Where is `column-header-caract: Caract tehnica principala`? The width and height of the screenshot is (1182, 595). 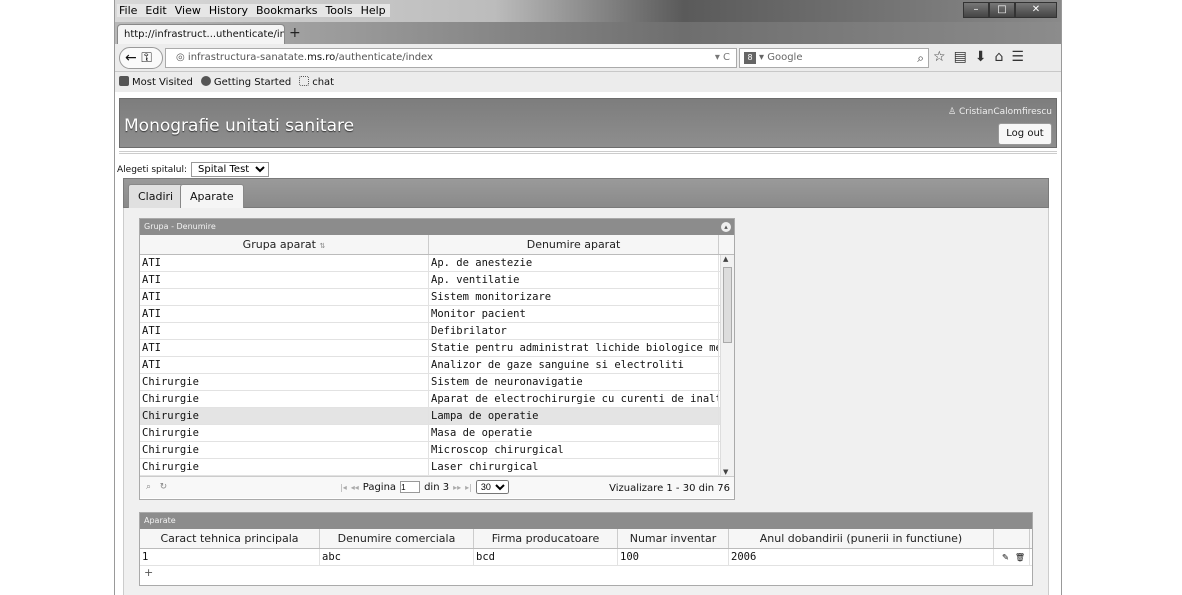
column-header-caract: Caract tehnica principala is located at coordinates (230, 538).